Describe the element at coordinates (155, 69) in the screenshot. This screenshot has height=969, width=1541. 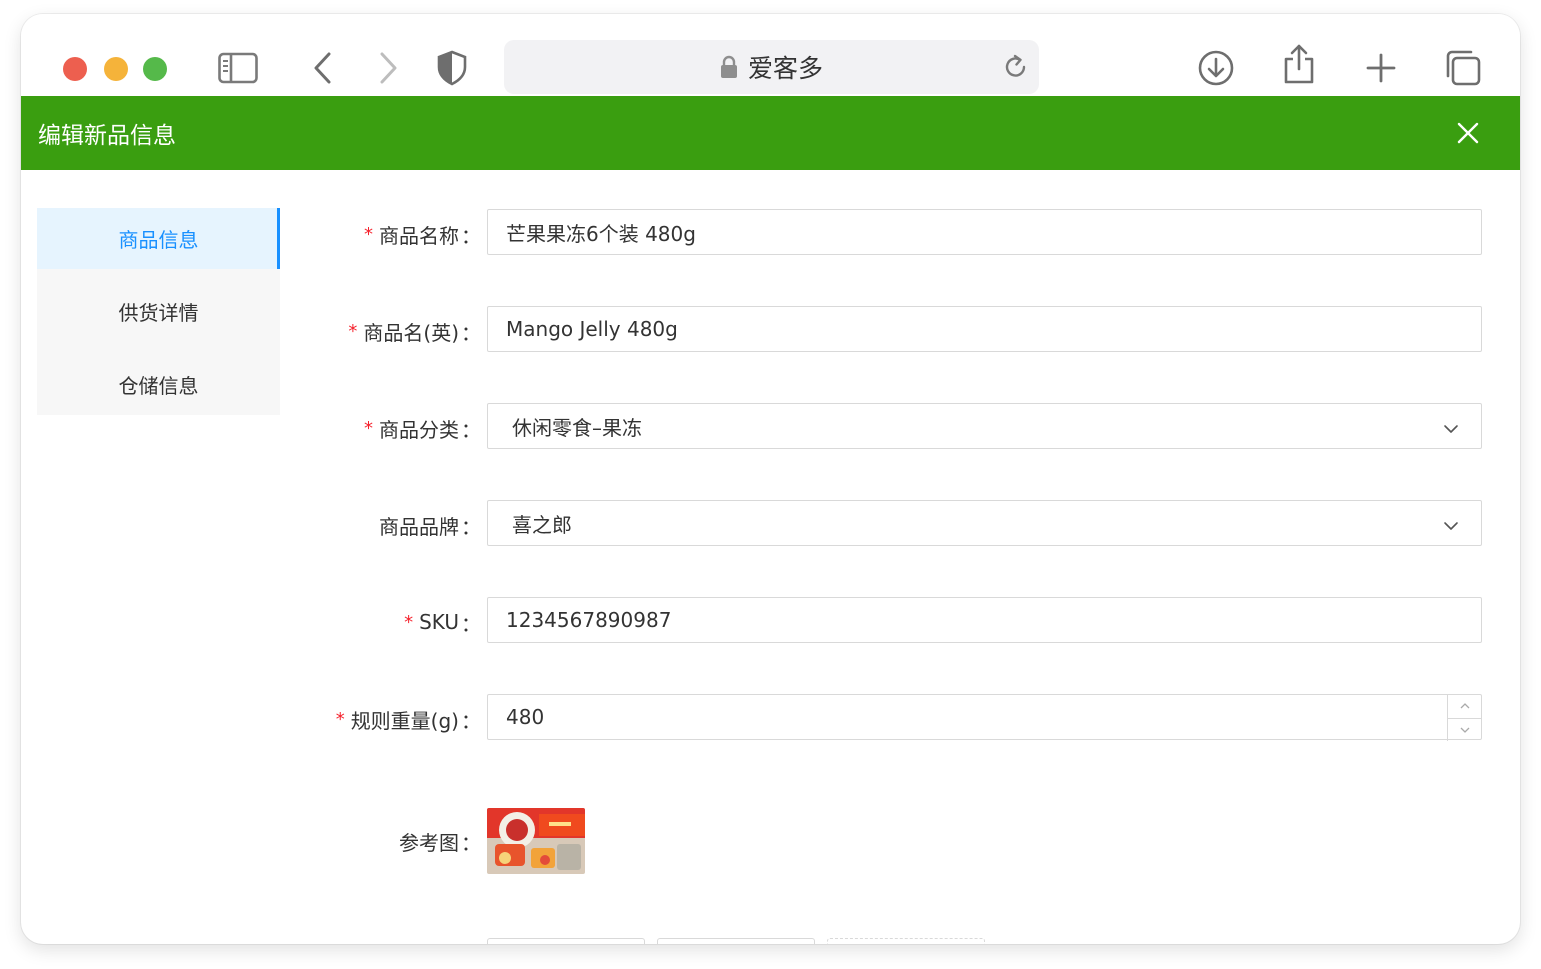
I see `zoom-window-button` at that location.